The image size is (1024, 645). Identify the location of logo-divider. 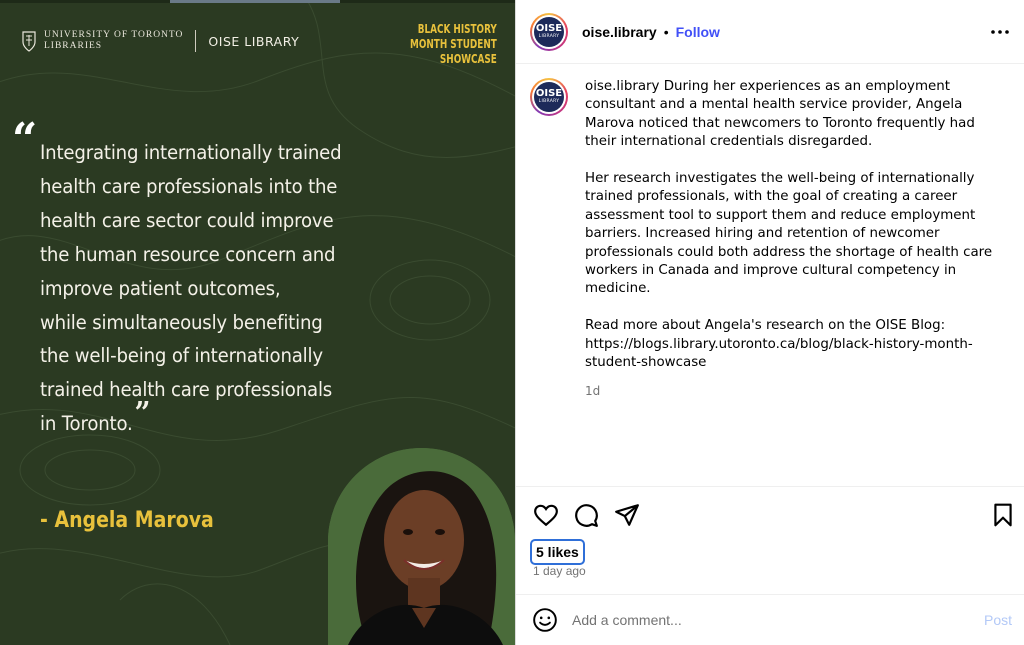
(196, 41).